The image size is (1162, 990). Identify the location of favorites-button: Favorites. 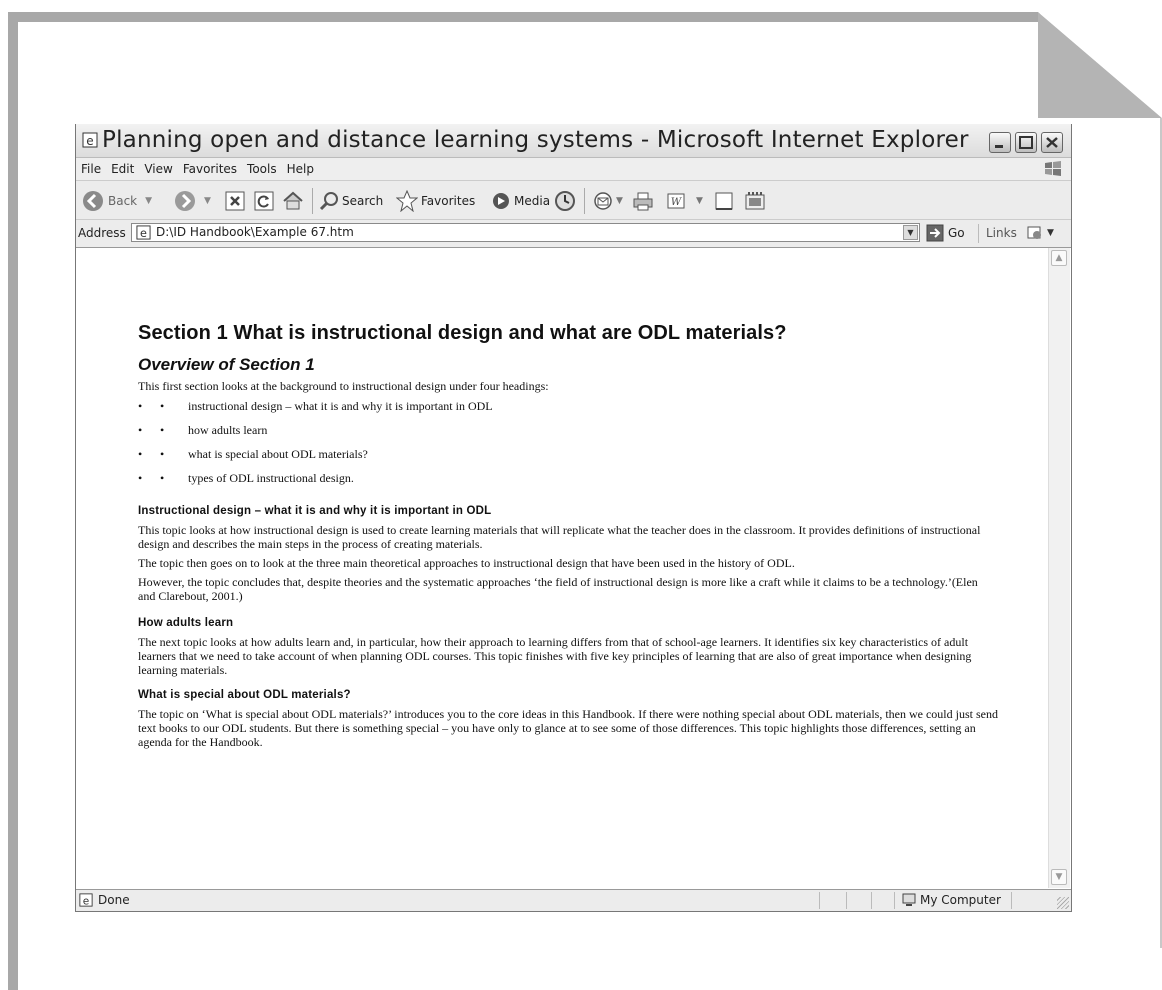
(435, 201).